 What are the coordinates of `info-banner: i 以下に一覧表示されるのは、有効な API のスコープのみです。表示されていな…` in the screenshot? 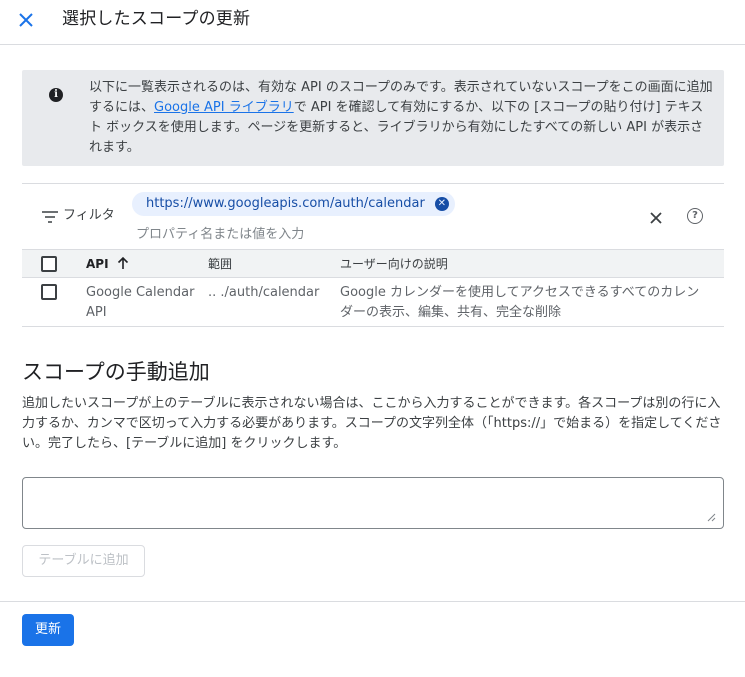 It's located at (373, 118).